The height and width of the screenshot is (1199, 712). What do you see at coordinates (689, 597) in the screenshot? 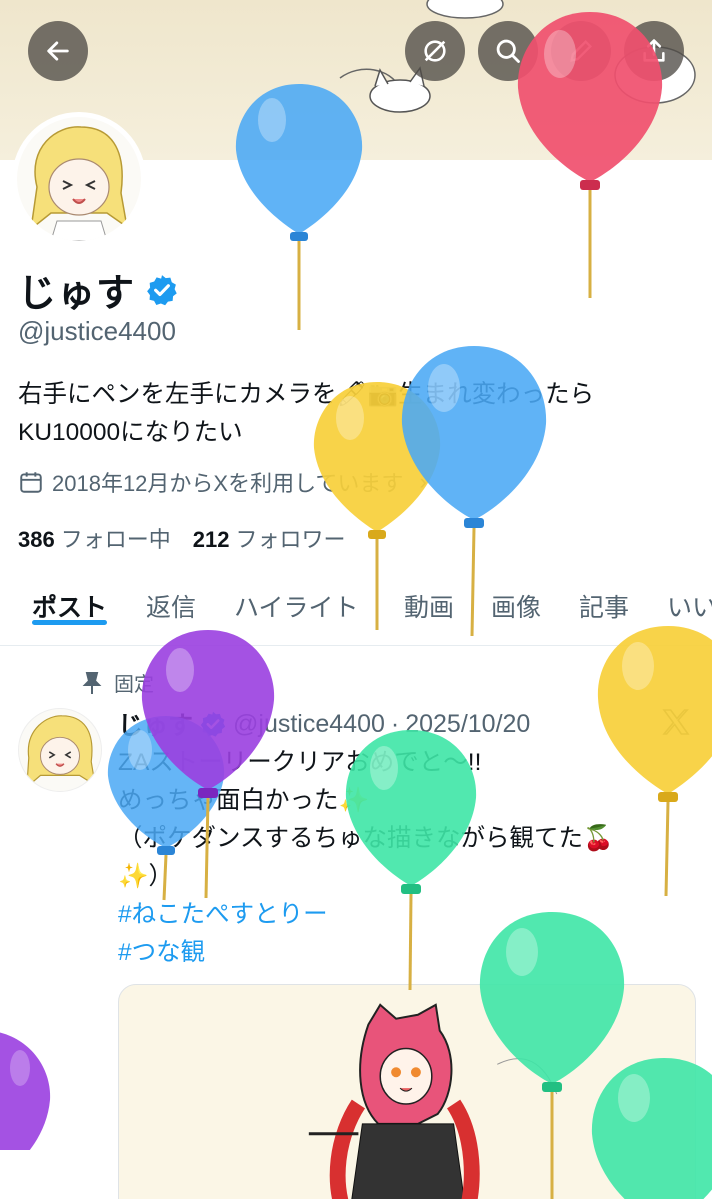
I see `tab-likes: いいね` at bounding box center [689, 597].